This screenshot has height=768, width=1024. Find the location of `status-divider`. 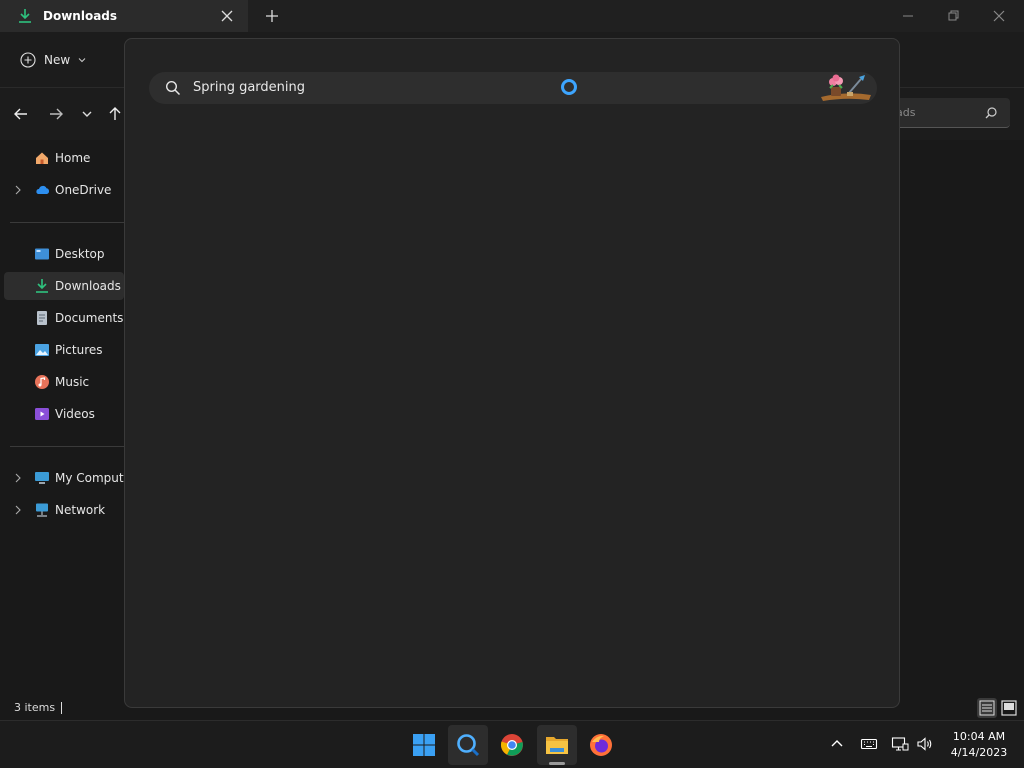

status-divider is located at coordinates (61, 708).